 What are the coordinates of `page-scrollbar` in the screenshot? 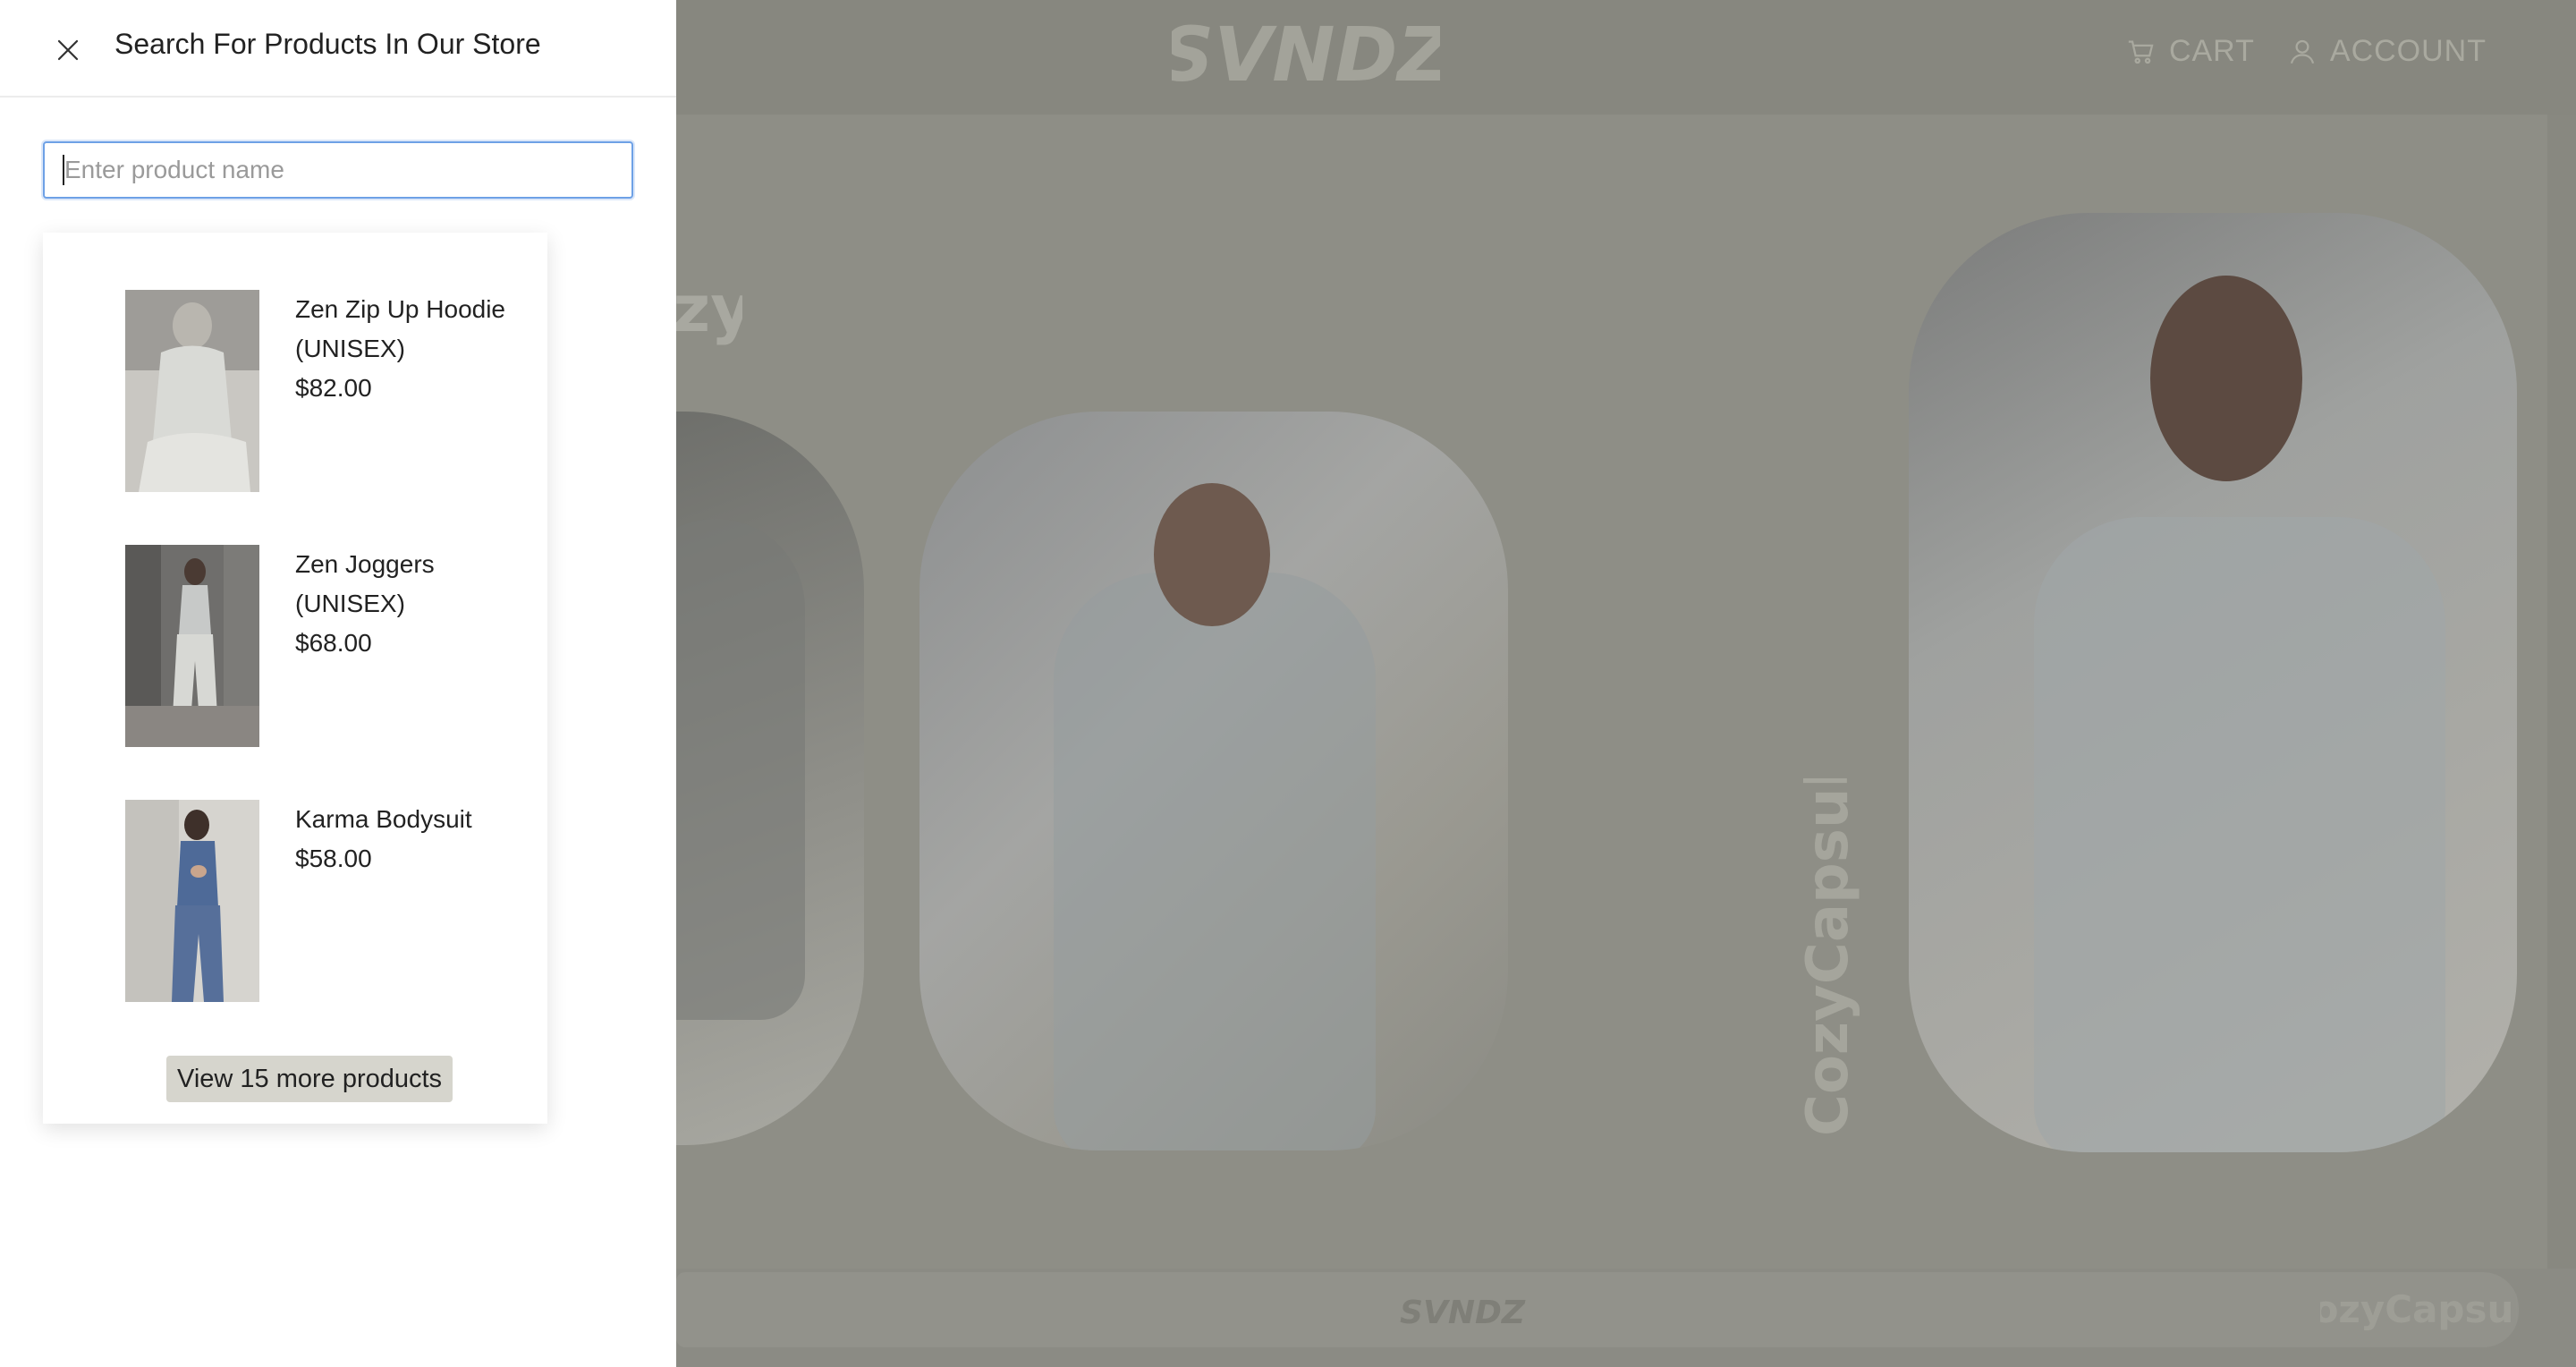 It's located at (2561, 692).